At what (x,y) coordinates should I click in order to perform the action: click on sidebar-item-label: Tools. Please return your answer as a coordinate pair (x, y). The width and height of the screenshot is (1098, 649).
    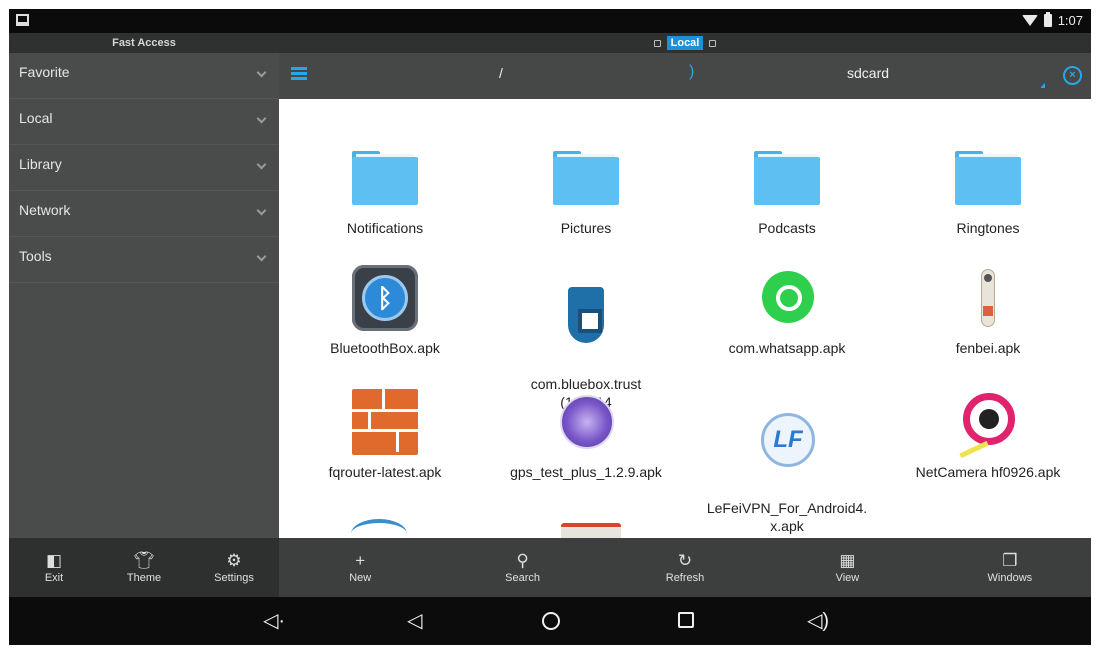
    Looking at the image, I should click on (35, 256).